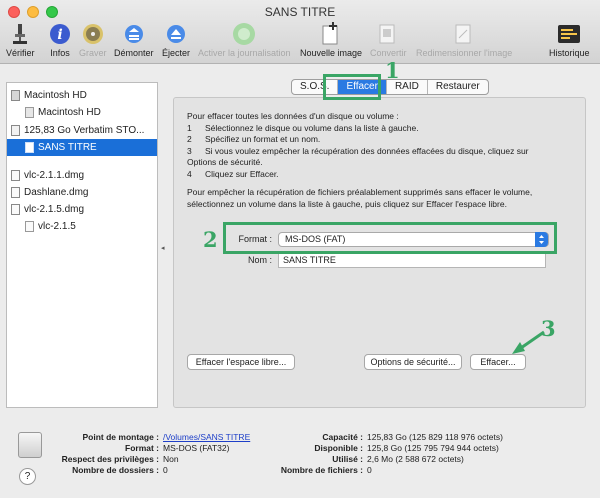 The height and width of the screenshot is (498, 600). I want to click on eject-label: Éjecter, so click(176, 53).